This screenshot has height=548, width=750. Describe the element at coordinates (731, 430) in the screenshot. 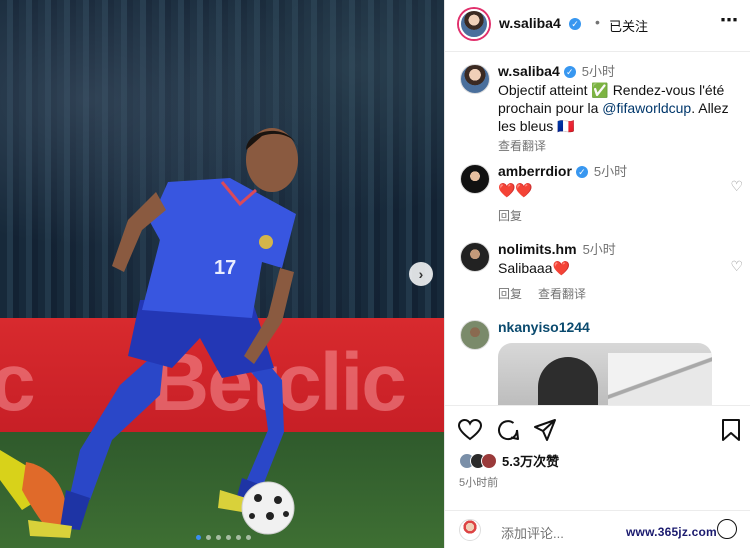

I see `bookmark-icon` at that location.